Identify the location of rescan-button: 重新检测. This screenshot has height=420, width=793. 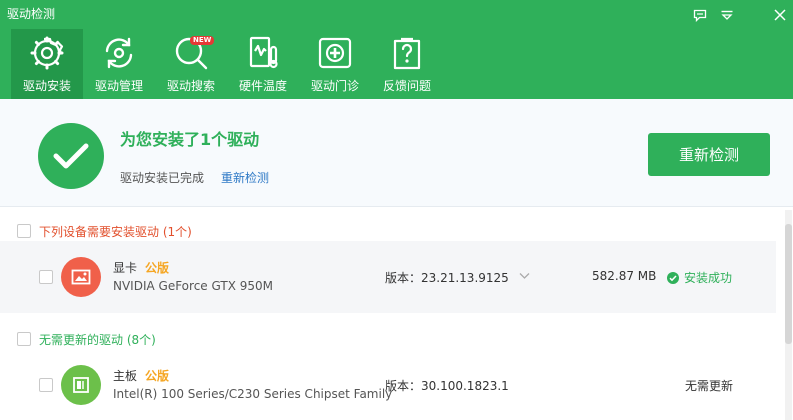
(709, 154).